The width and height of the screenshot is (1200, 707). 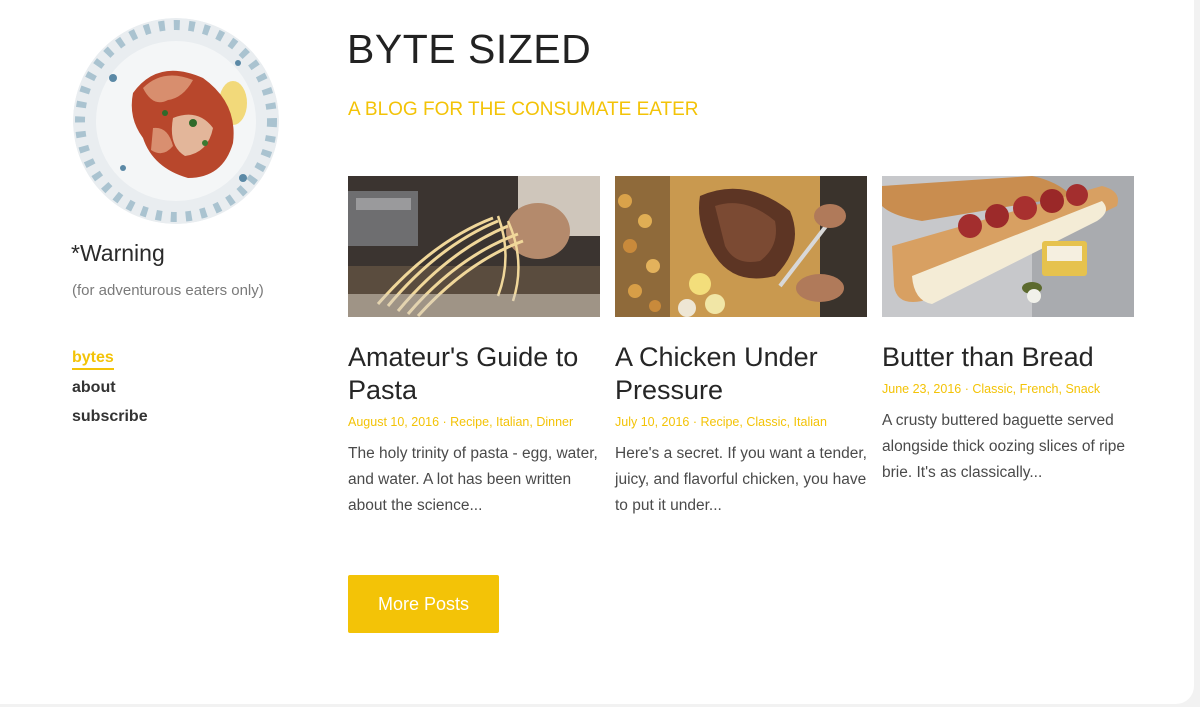 I want to click on post-thumbnail-chicken, so click(x=741, y=246).